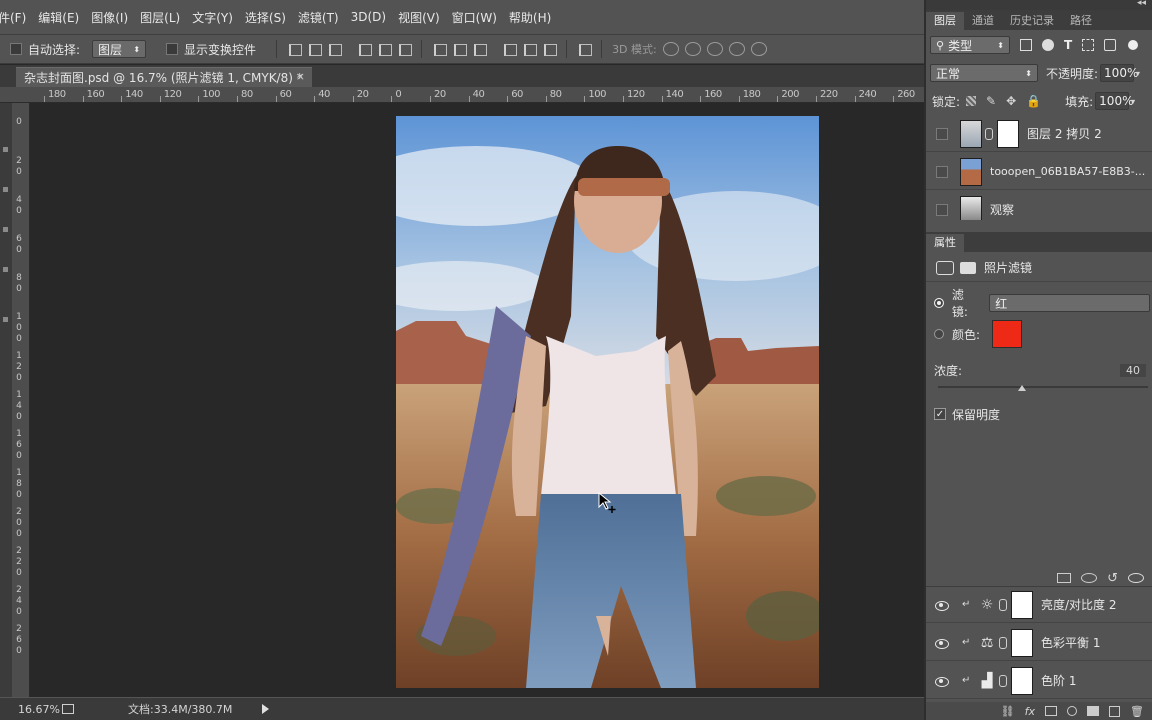  What do you see at coordinates (968, 267) in the screenshot?
I see `mask-icon` at bounding box center [968, 267].